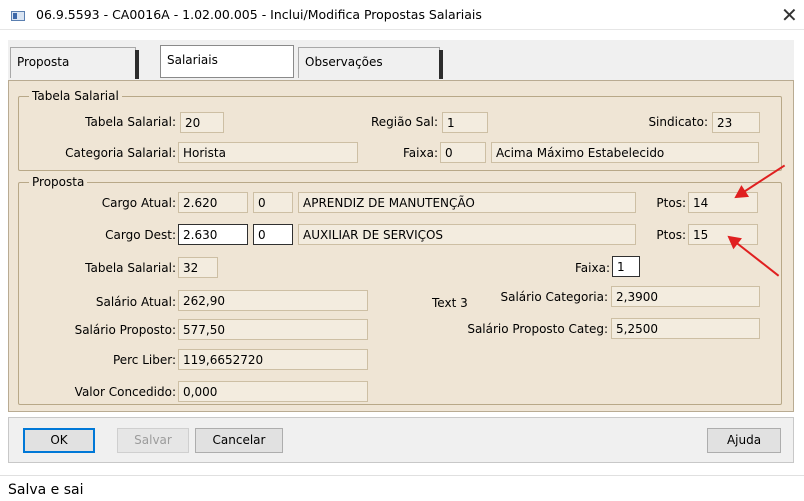  I want to click on ptos-atual-label: Ptos:, so click(671, 203).